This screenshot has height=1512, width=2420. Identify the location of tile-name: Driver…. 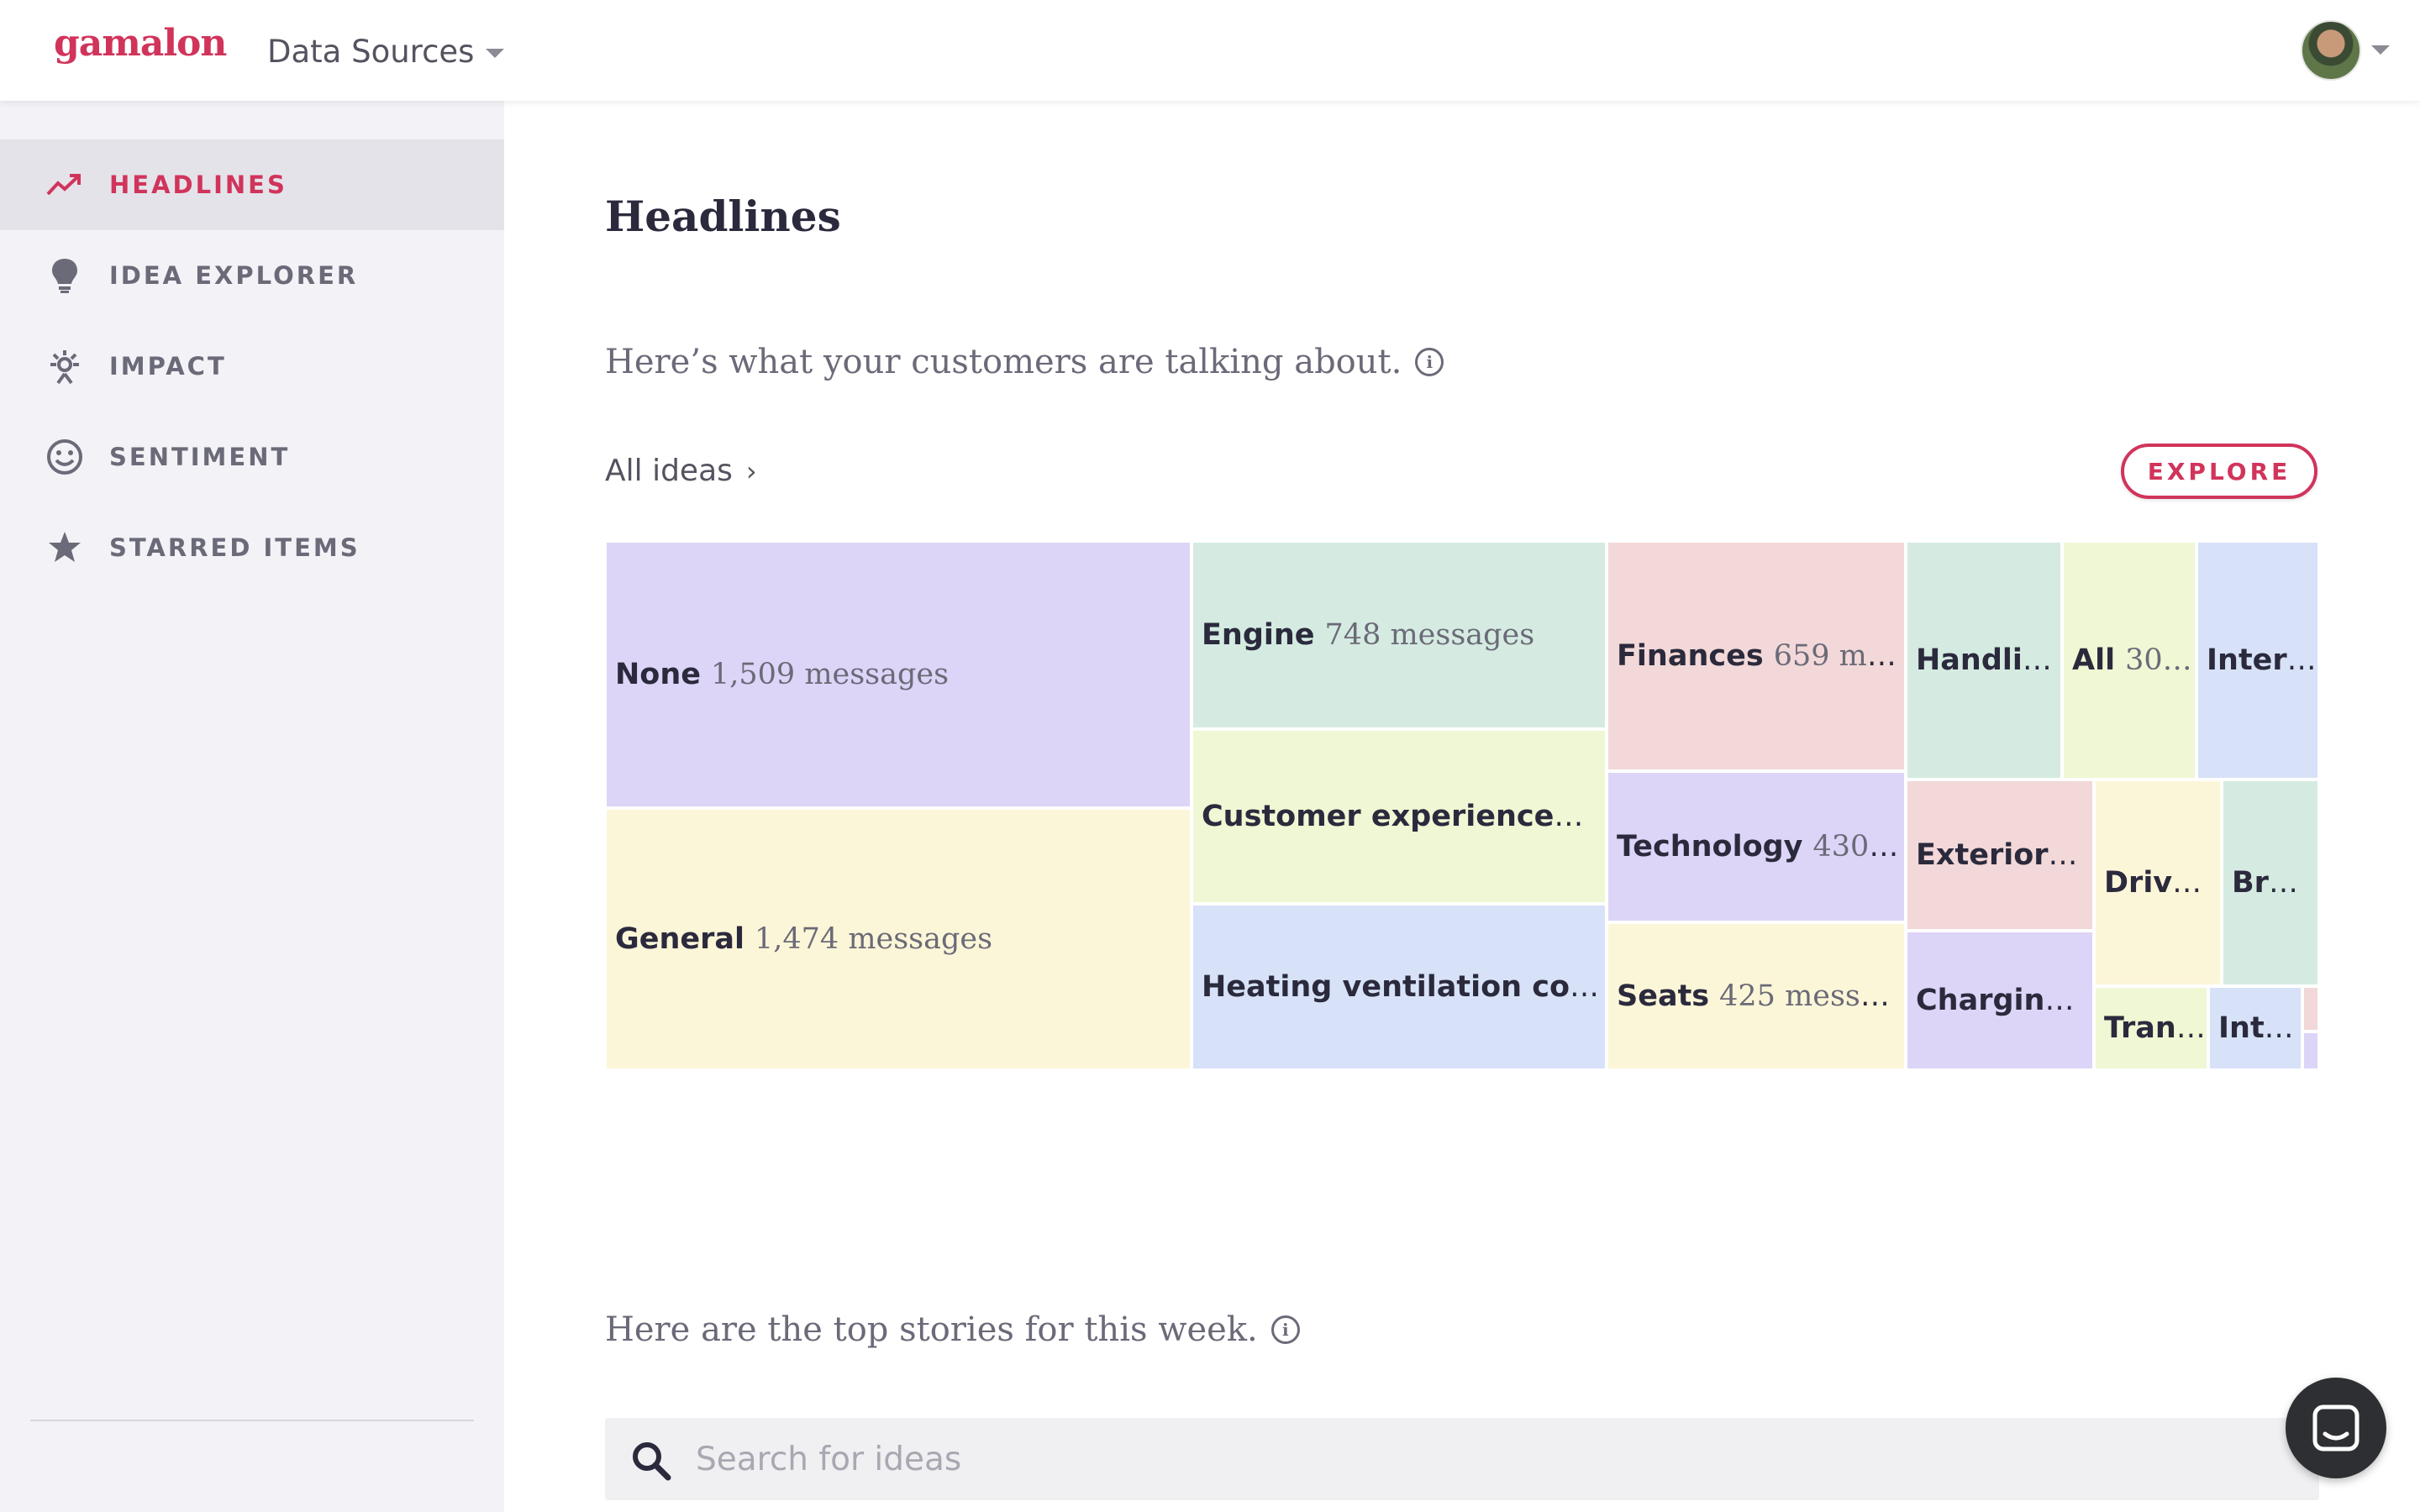
(2162, 883).